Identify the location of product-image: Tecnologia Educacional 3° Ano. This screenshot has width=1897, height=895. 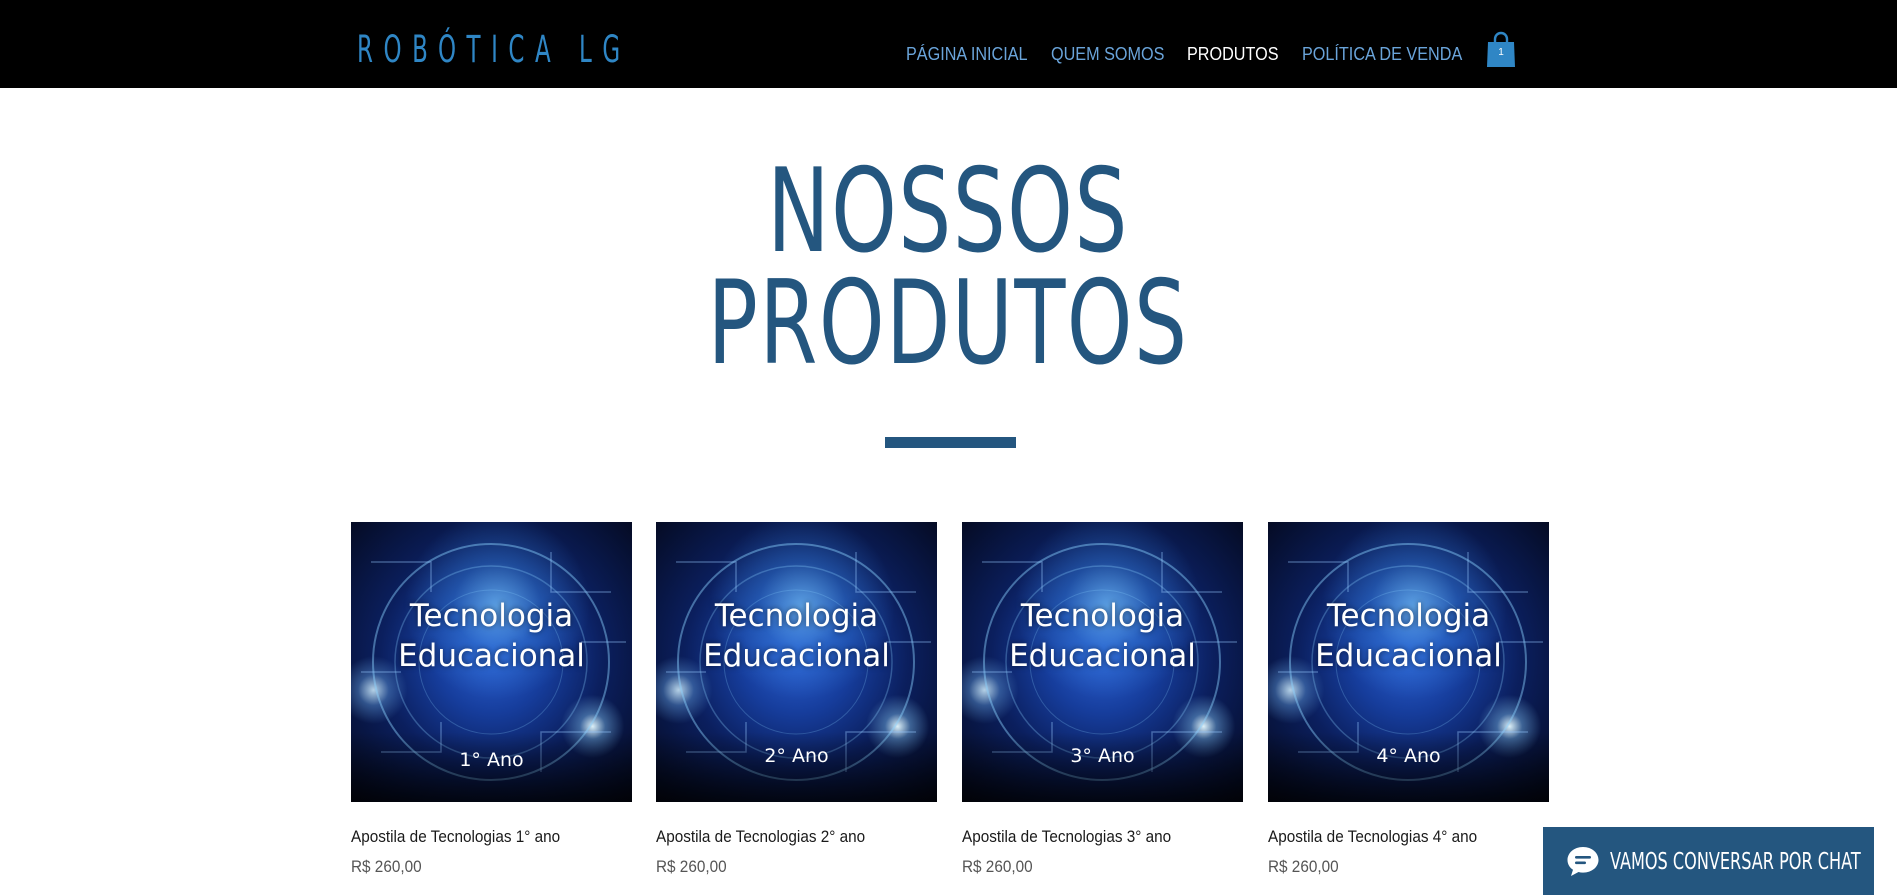
(1102, 662).